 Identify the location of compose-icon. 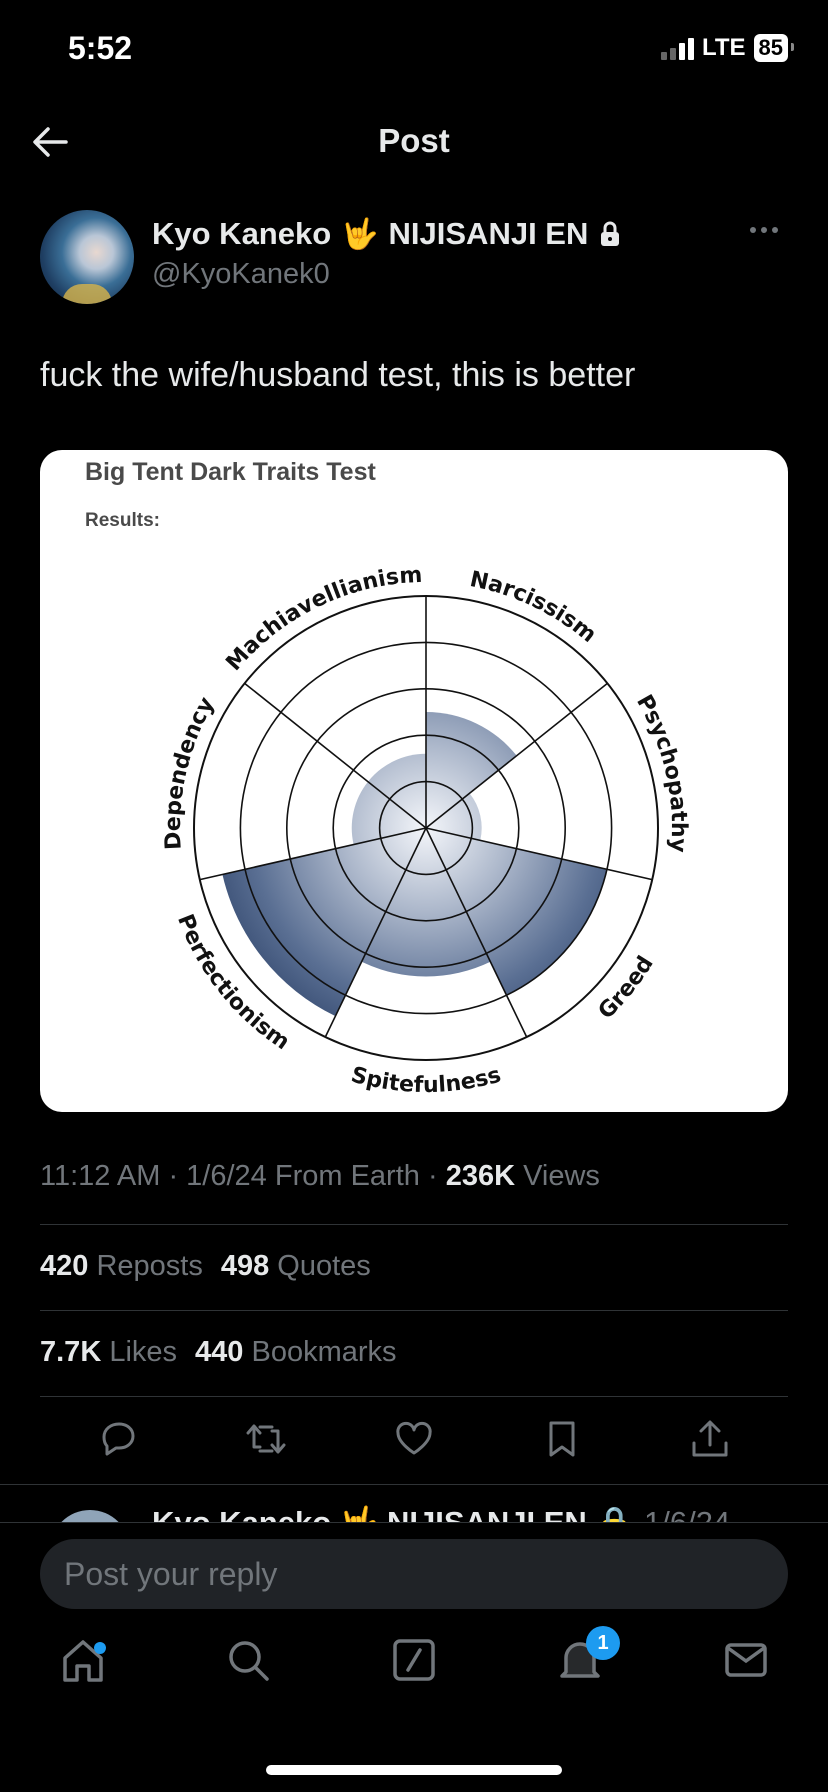
(414, 1660).